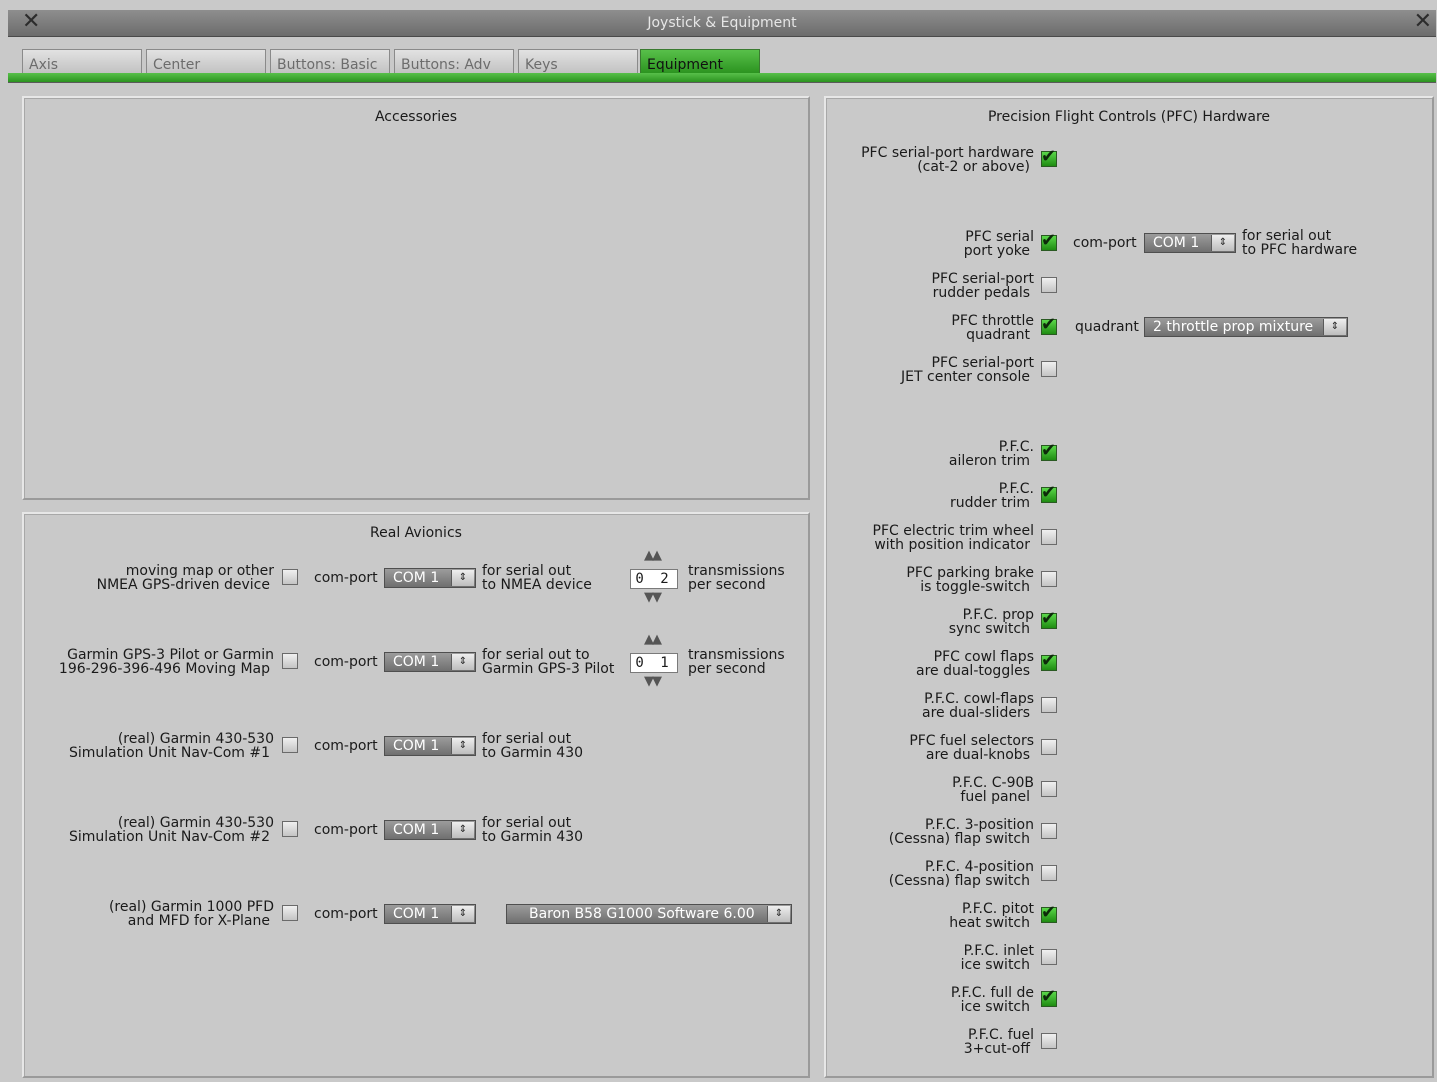 The width and height of the screenshot is (1437, 1082). Describe the element at coordinates (952, 545) in the screenshot. I see `pfc-item-label-line2: with position indicator` at that location.